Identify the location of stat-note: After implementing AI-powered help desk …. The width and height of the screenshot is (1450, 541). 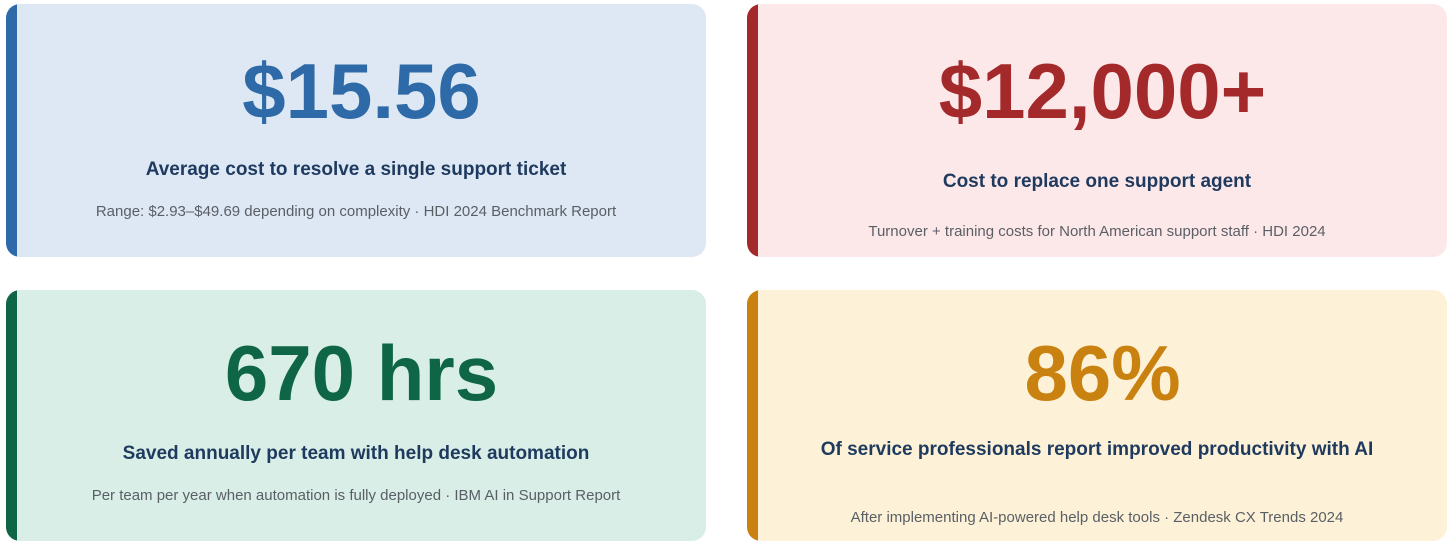
(1097, 517).